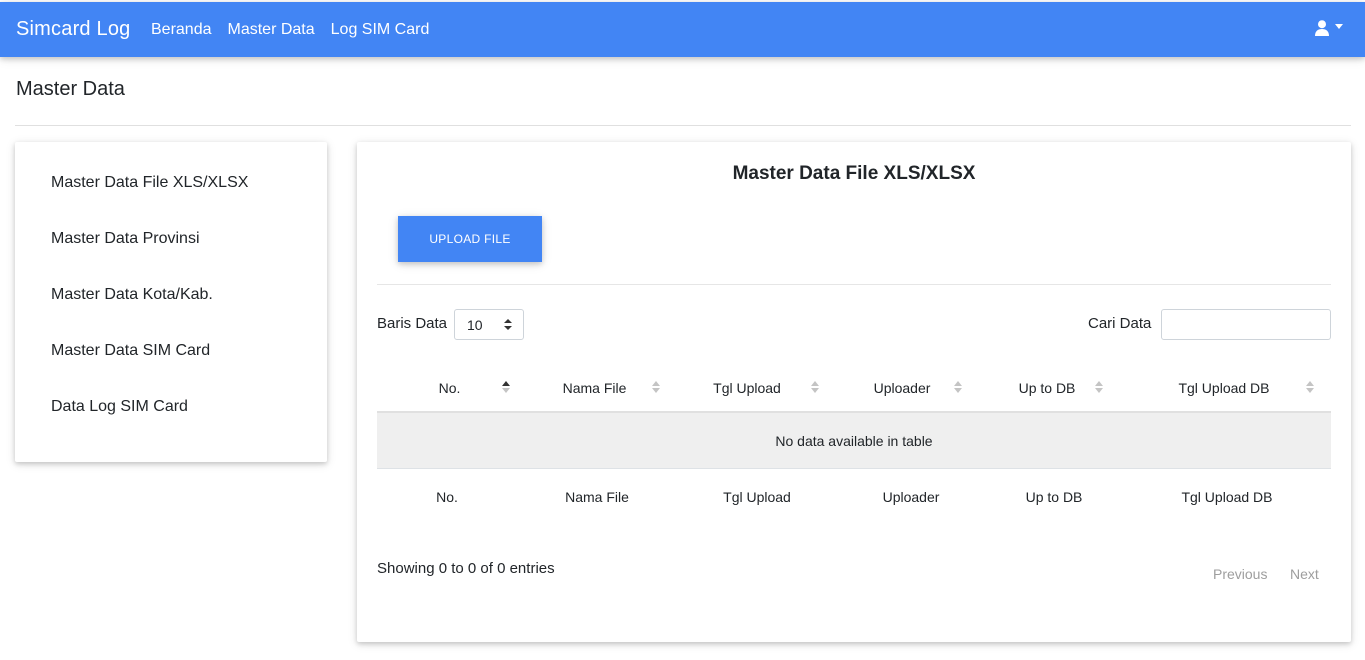 The width and height of the screenshot is (1365, 660). Describe the element at coordinates (1227, 497) in the screenshot. I see `footer-cell-tgl-upload-db: Tgl Upload DB` at that location.